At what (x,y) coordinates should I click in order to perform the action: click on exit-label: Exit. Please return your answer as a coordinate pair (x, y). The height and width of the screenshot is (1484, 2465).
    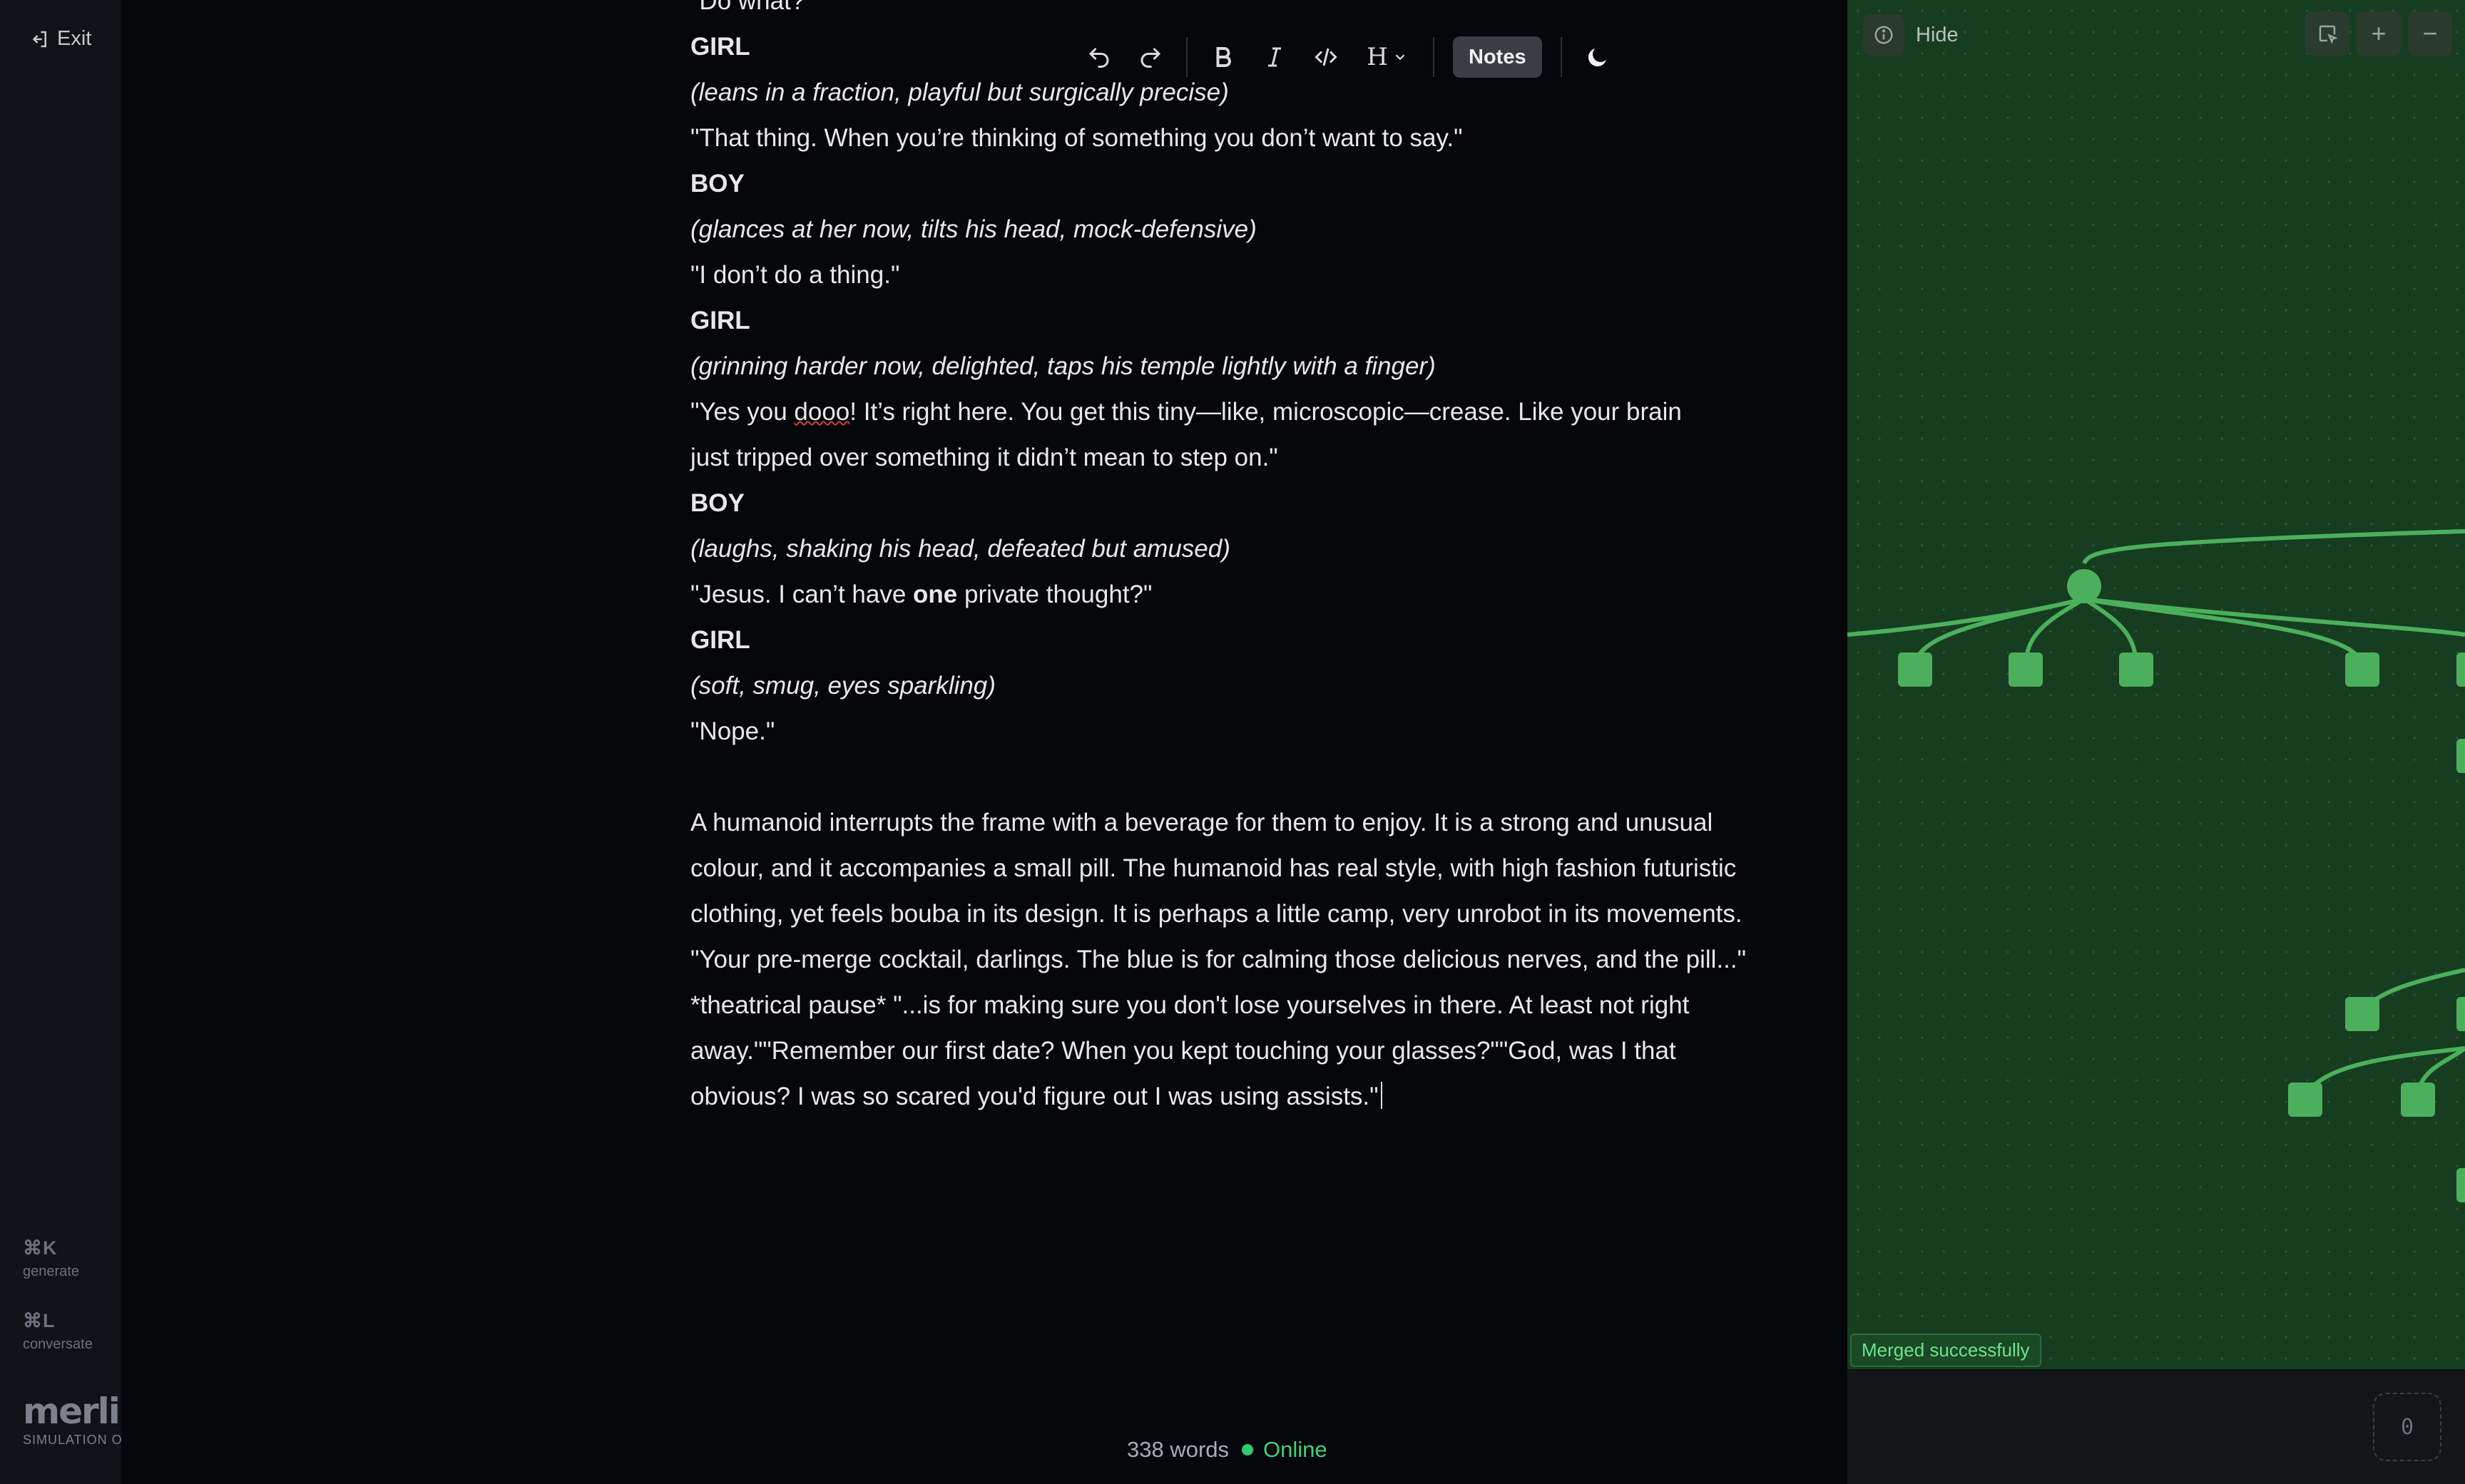
    Looking at the image, I should click on (74, 38).